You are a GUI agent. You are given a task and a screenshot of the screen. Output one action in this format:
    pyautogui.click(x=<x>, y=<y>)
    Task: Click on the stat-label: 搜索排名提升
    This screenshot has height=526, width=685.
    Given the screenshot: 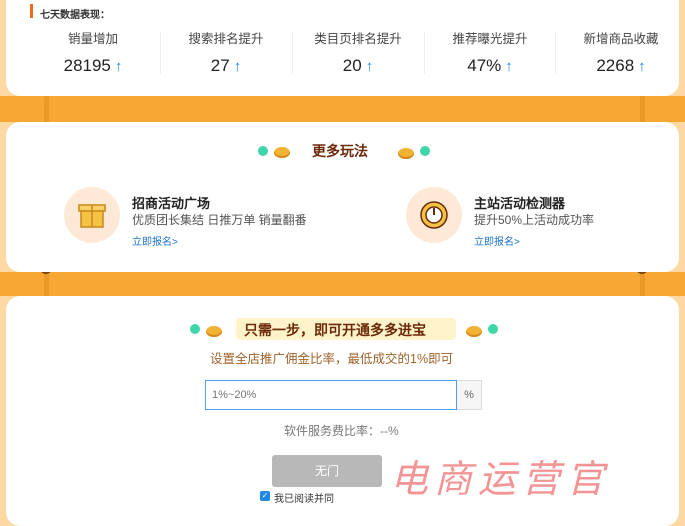 What is the action you would take?
    pyautogui.click(x=226, y=39)
    